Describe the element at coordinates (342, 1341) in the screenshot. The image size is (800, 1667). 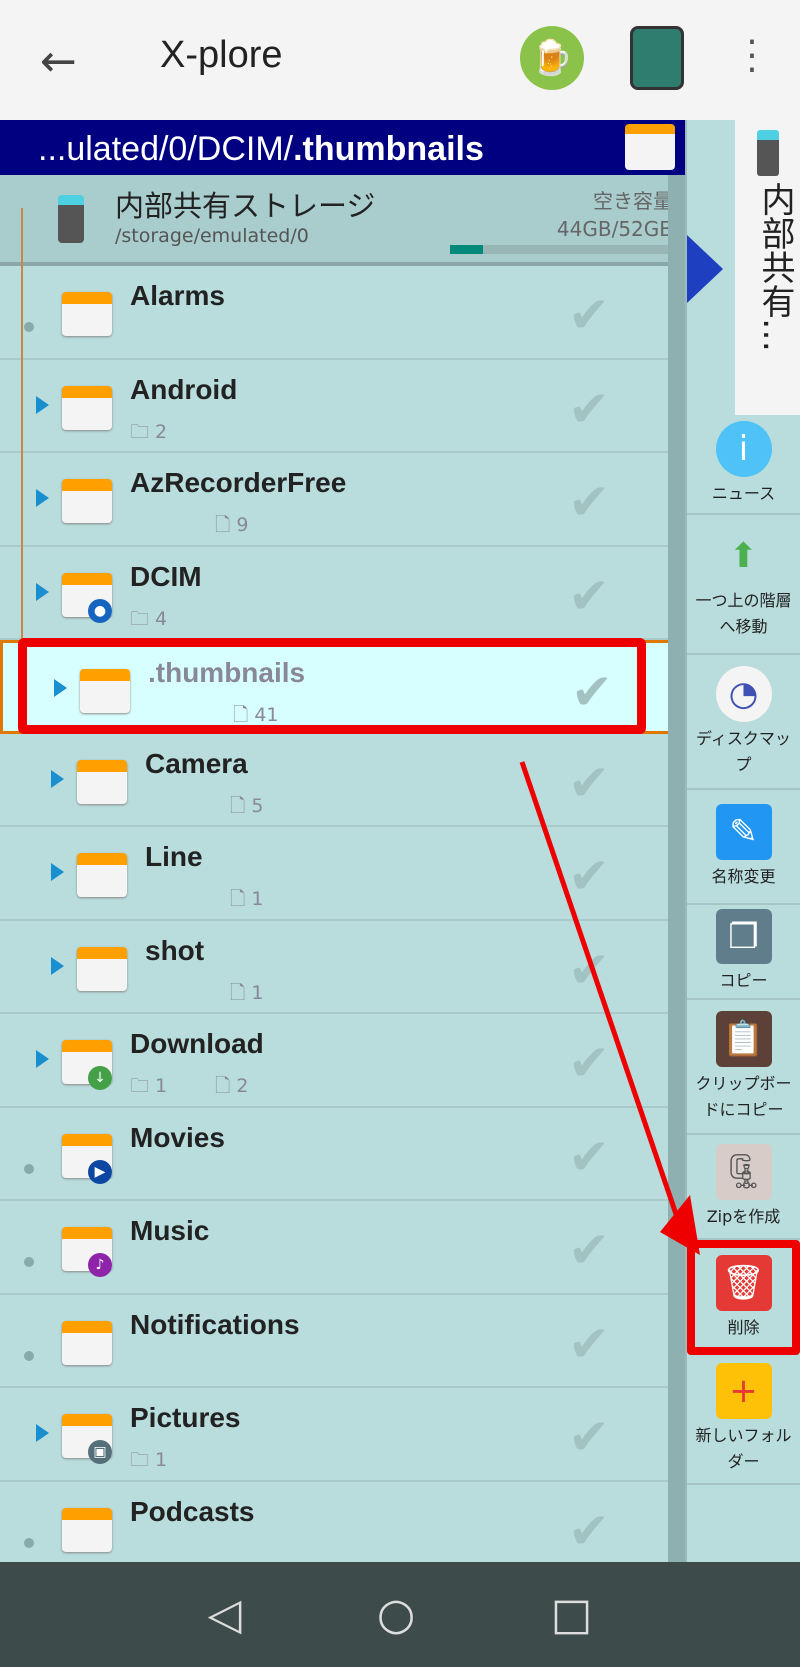
I see `list-item: Notifications ✔` at that location.